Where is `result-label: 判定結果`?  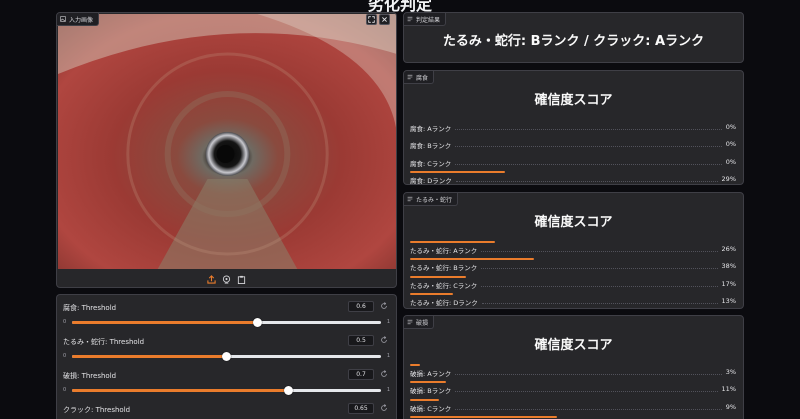 result-label: 判定結果 is located at coordinates (428, 20).